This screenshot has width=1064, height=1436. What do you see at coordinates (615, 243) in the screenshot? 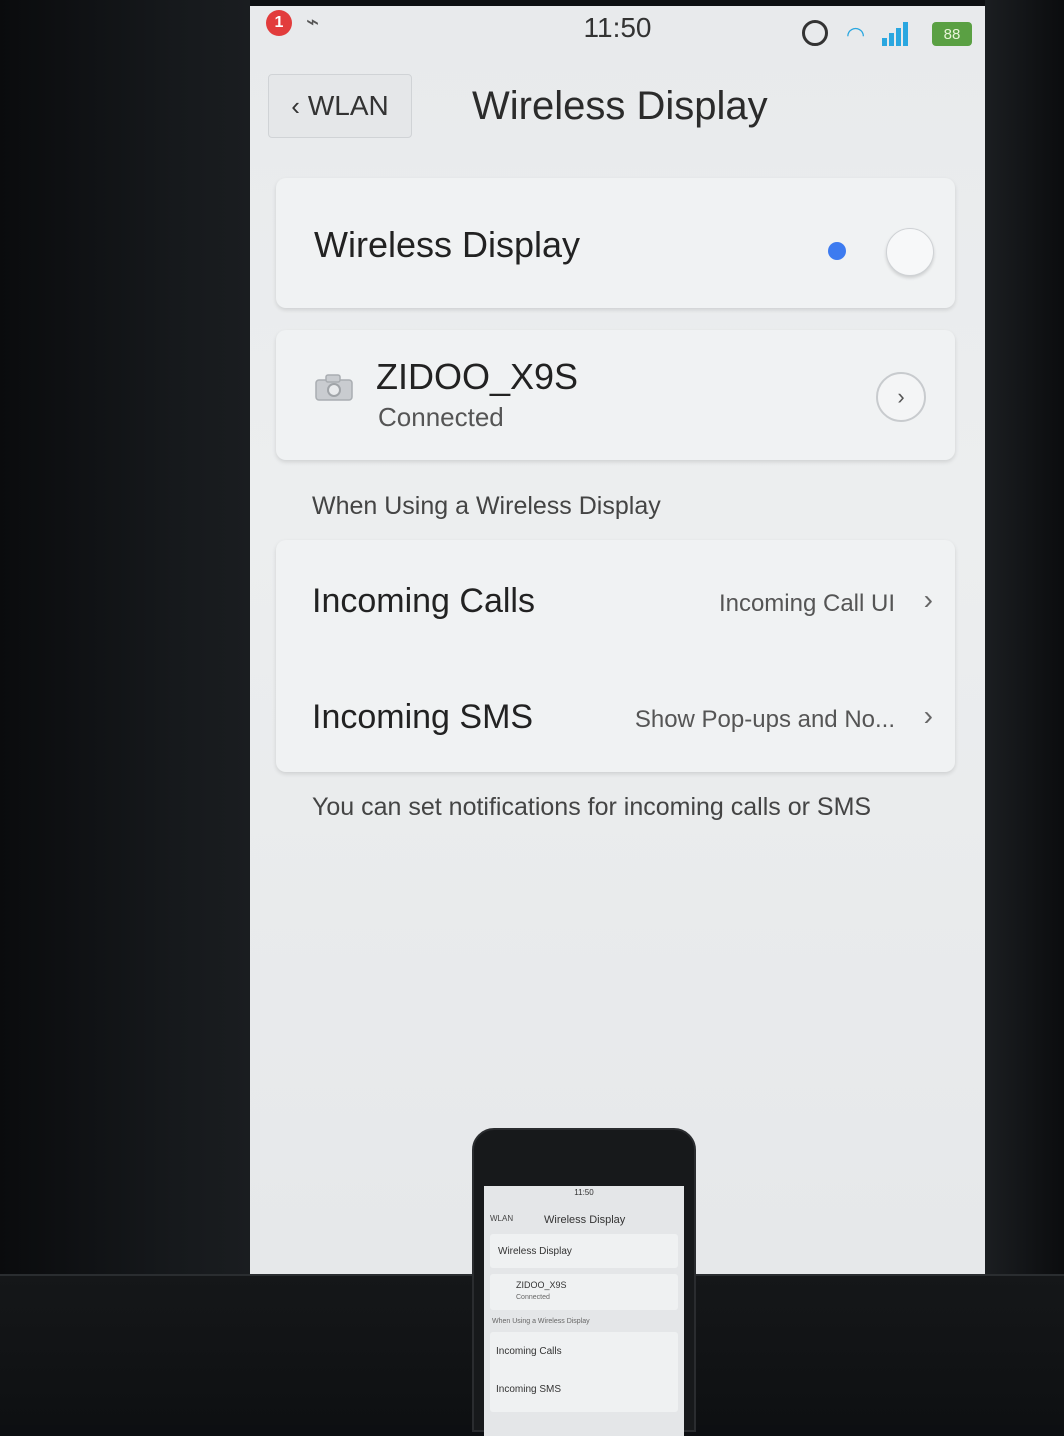
I see `wireless-display-toggle-row: Wireless Display` at bounding box center [615, 243].